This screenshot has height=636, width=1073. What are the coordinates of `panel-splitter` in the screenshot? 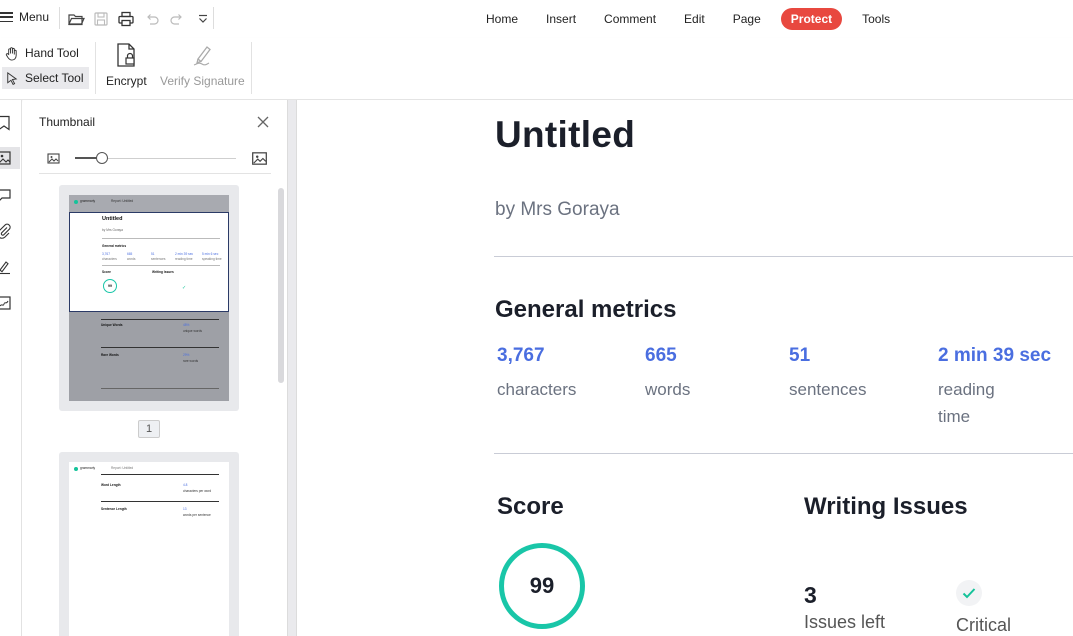 It's located at (292, 368).